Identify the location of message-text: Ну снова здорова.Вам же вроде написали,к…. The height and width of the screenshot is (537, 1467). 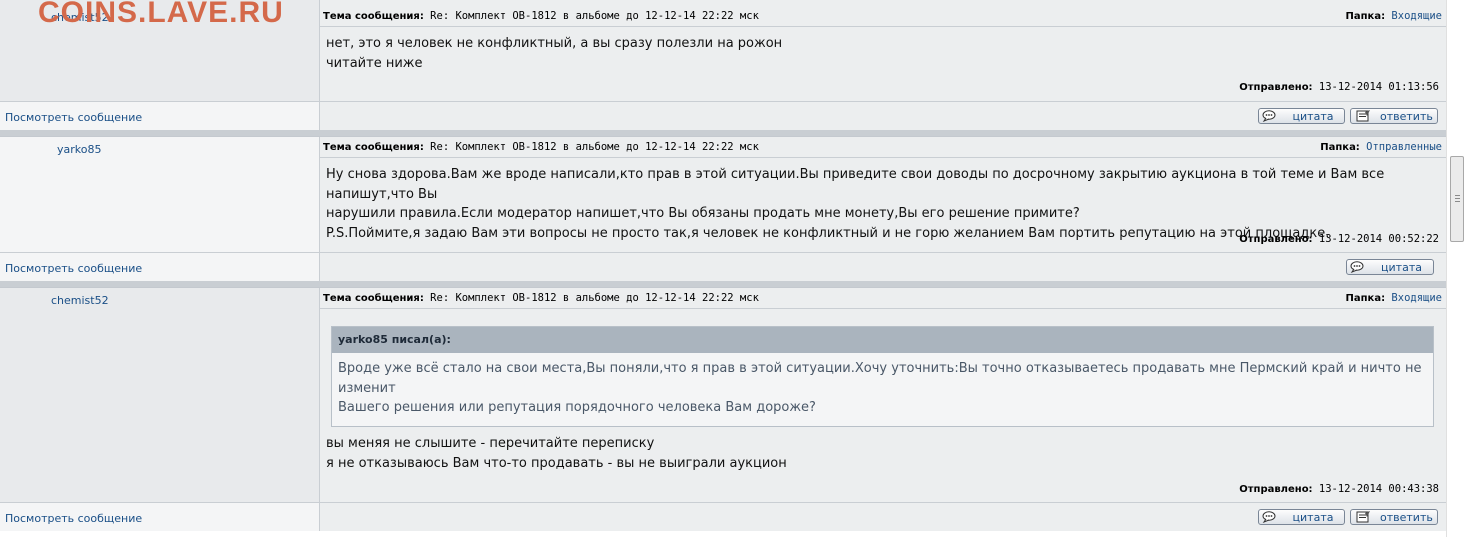
(886, 204).